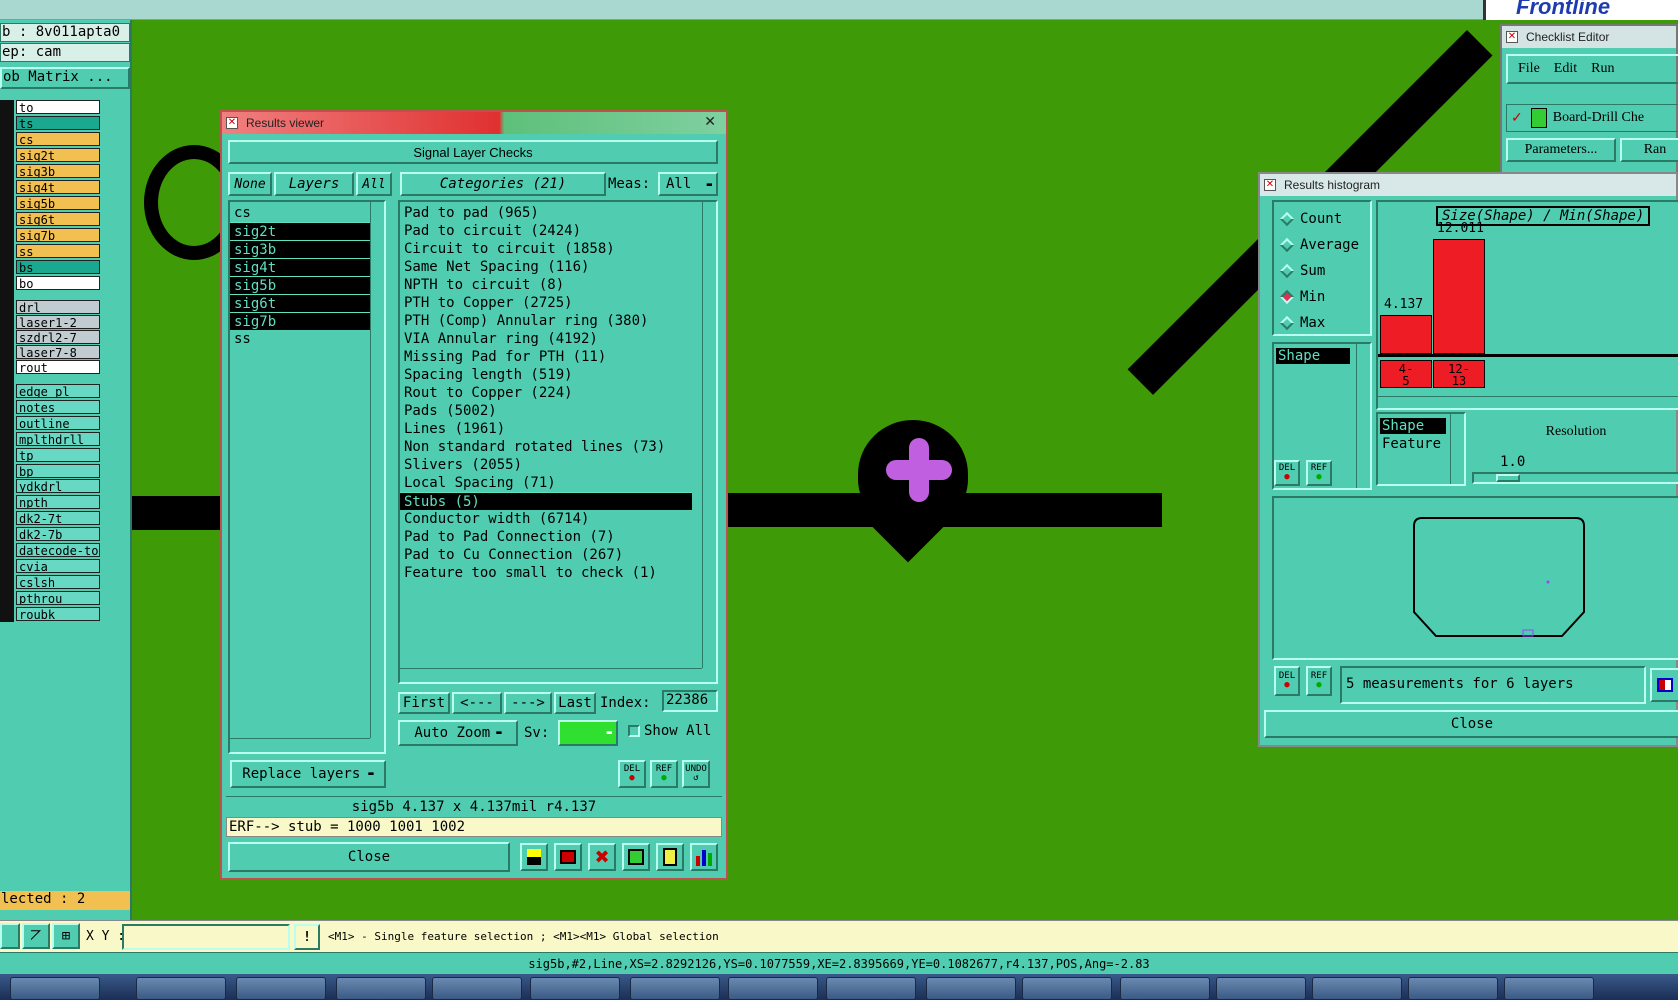 The image size is (1678, 1000). I want to click on category-item: Pad to pad (965), so click(546, 213).